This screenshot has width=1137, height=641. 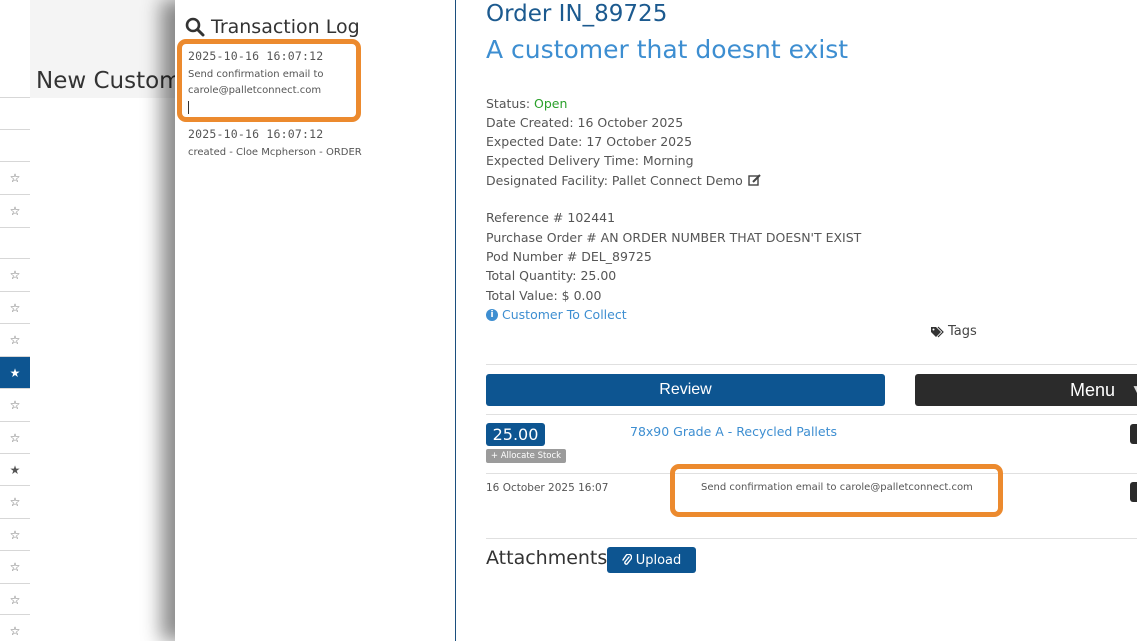 What do you see at coordinates (1092, 389) in the screenshot?
I see `menu-label: Menu` at bounding box center [1092, 389].